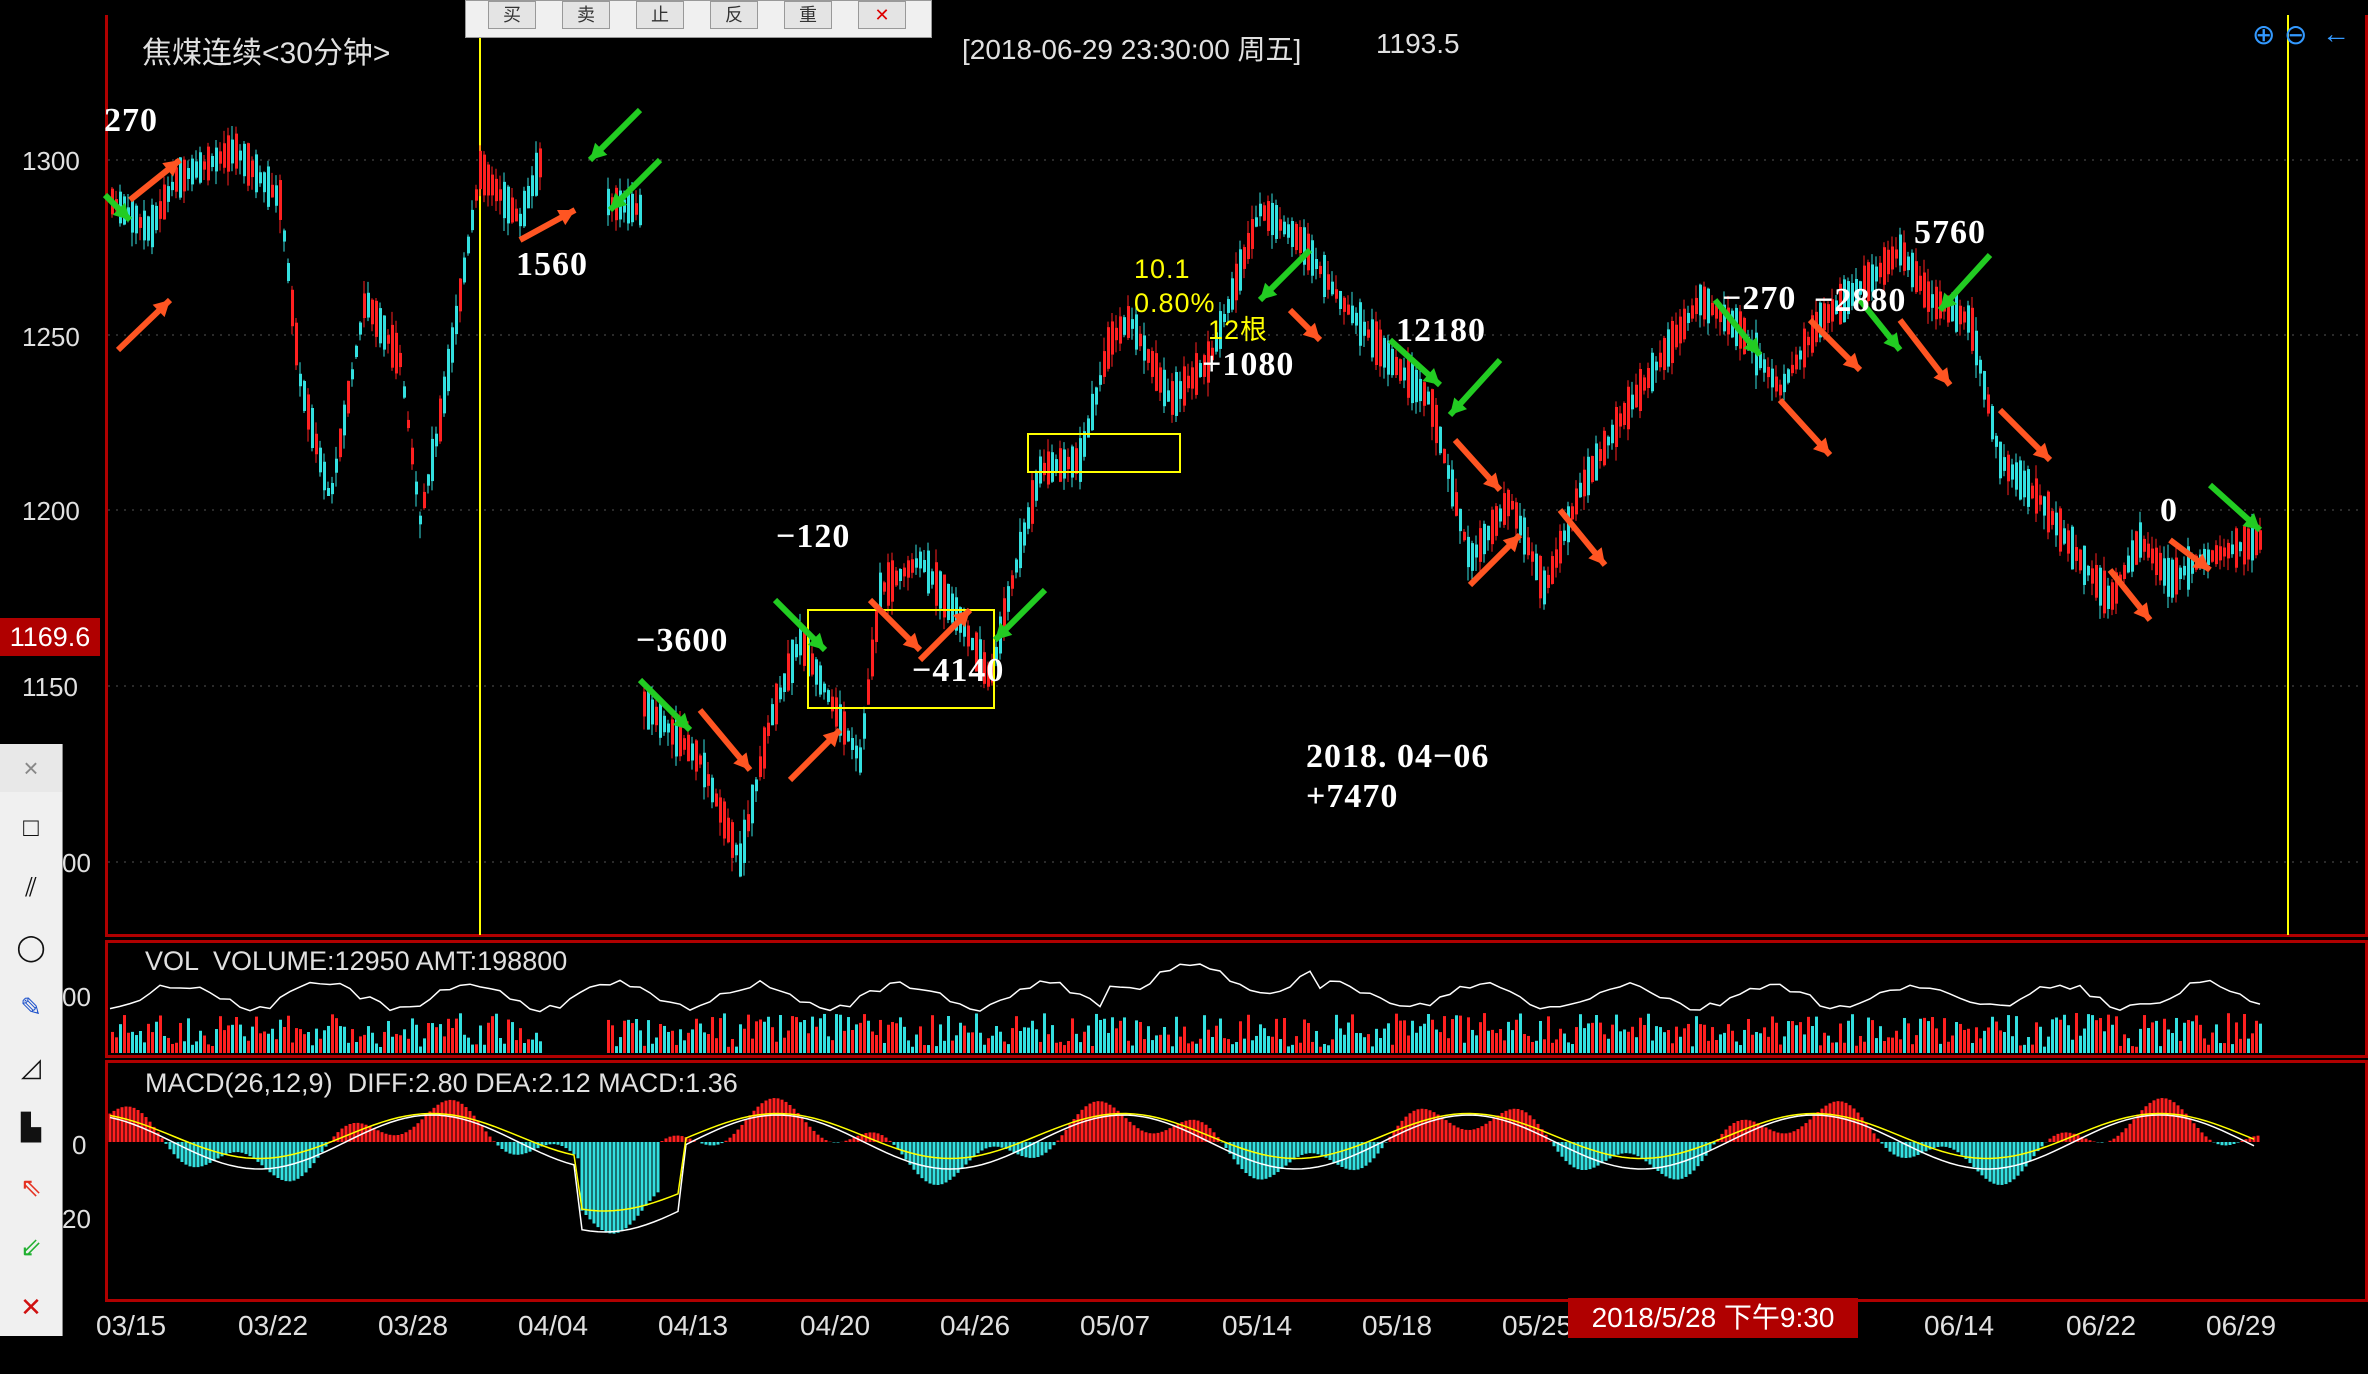 This screenshot has width=2368, height=1374. What do you see at coordinates (2336, 34) in the screenshot?
I see `arrow-left-icon: ←` at bounding box center [2336, 34].